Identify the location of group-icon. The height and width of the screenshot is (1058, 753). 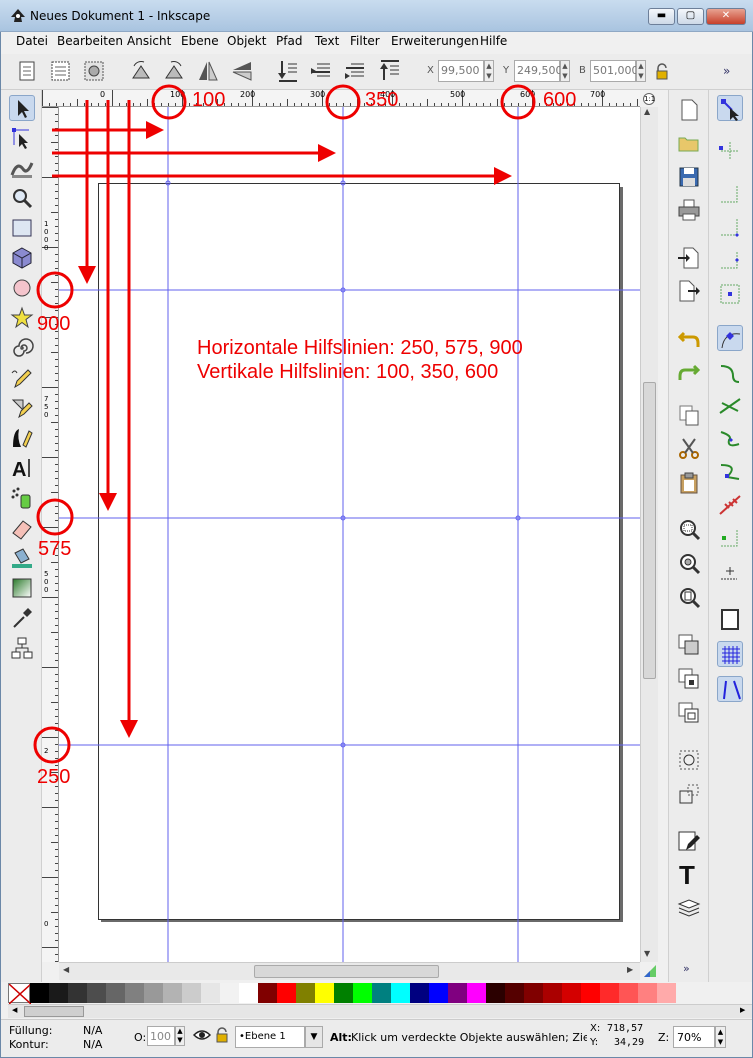
(689, 760).